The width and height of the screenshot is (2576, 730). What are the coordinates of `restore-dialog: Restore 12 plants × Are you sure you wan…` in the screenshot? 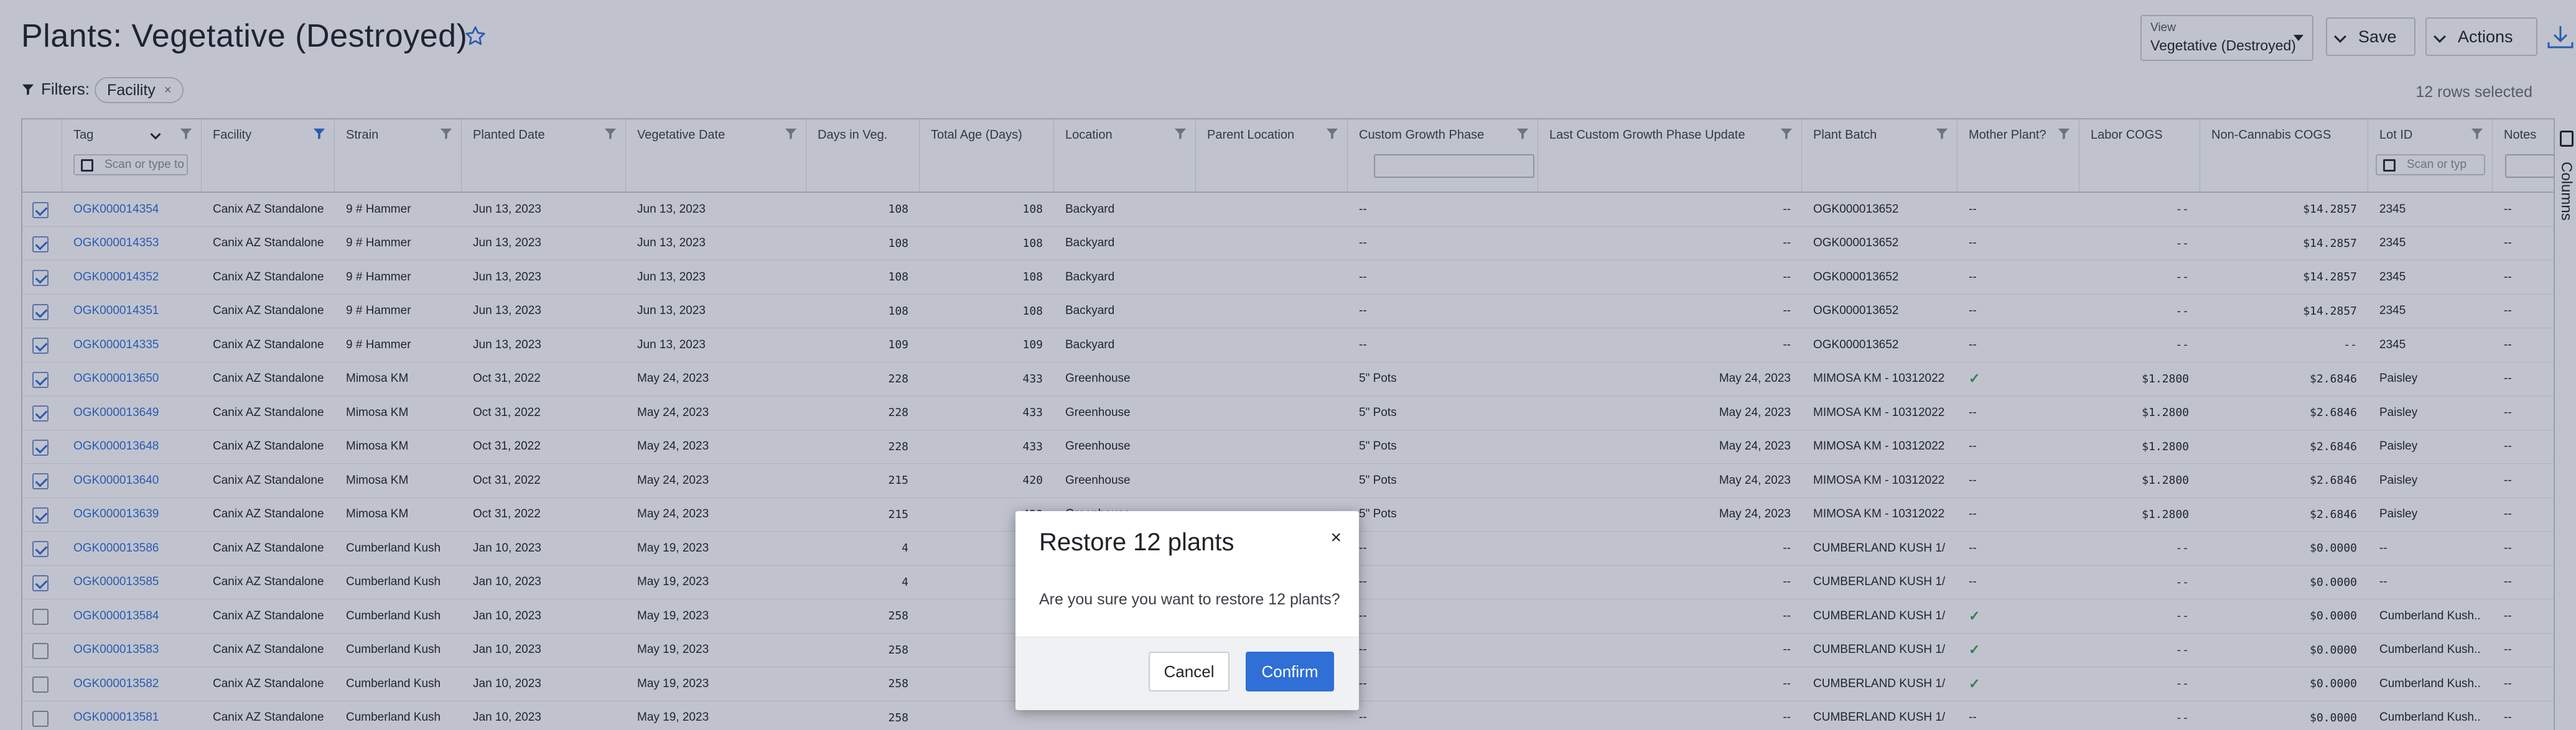 It's located at (1187, 610).